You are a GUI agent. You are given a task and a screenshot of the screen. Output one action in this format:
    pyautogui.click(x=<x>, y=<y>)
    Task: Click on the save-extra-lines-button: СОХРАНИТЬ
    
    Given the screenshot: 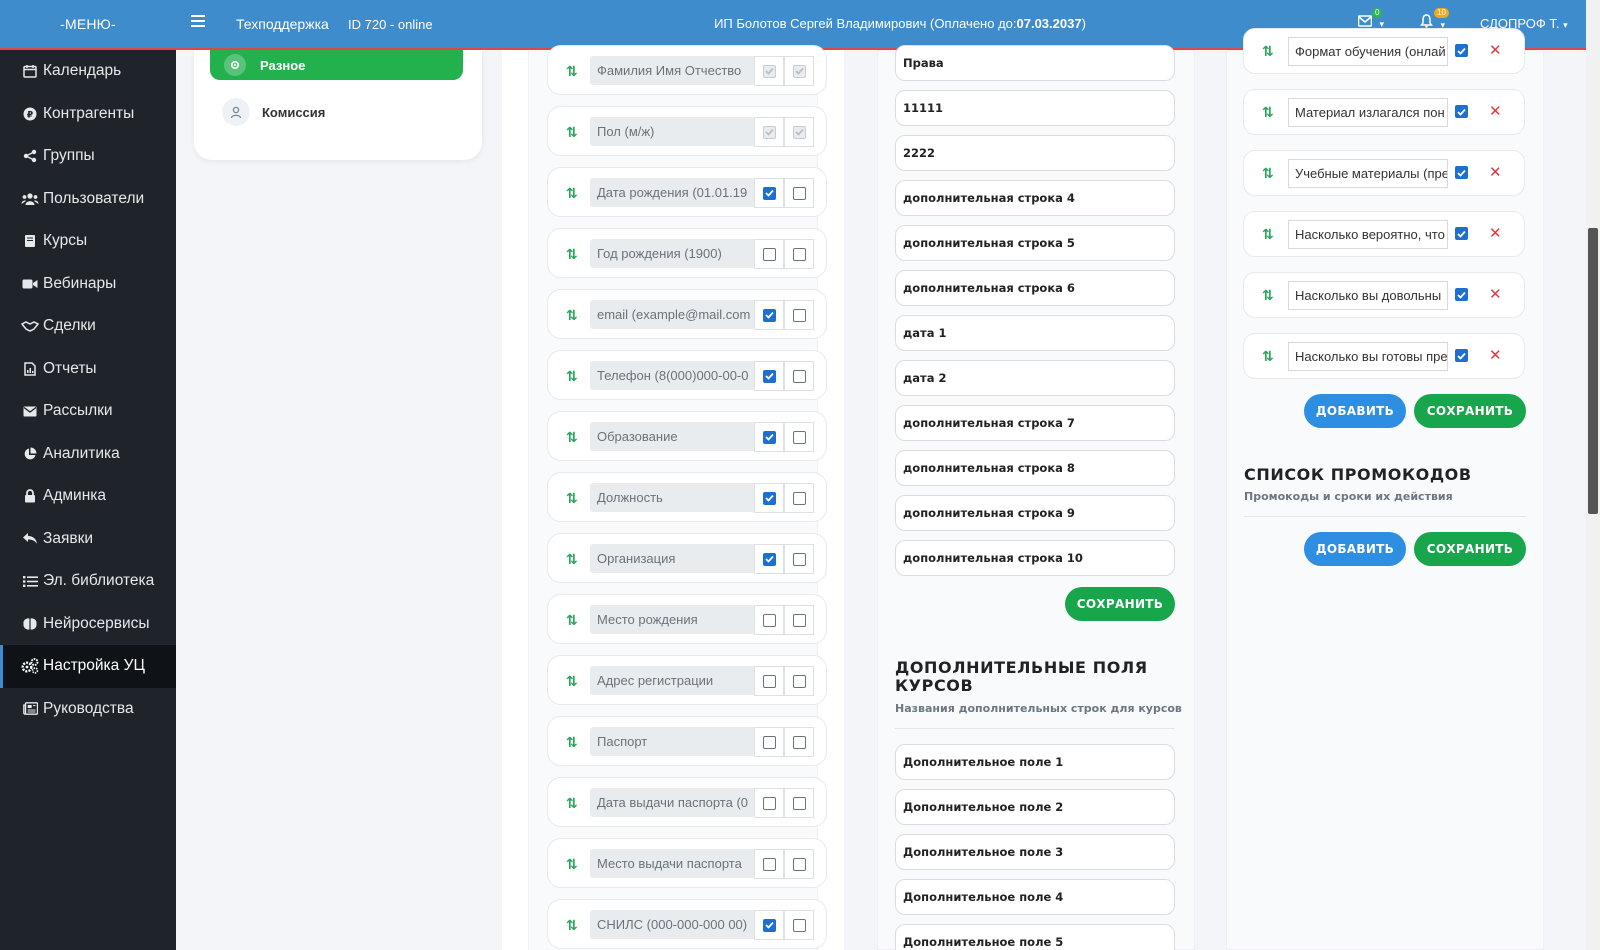 What is the action you would take?
    pyautogui.click(x=1120, y=604)
    